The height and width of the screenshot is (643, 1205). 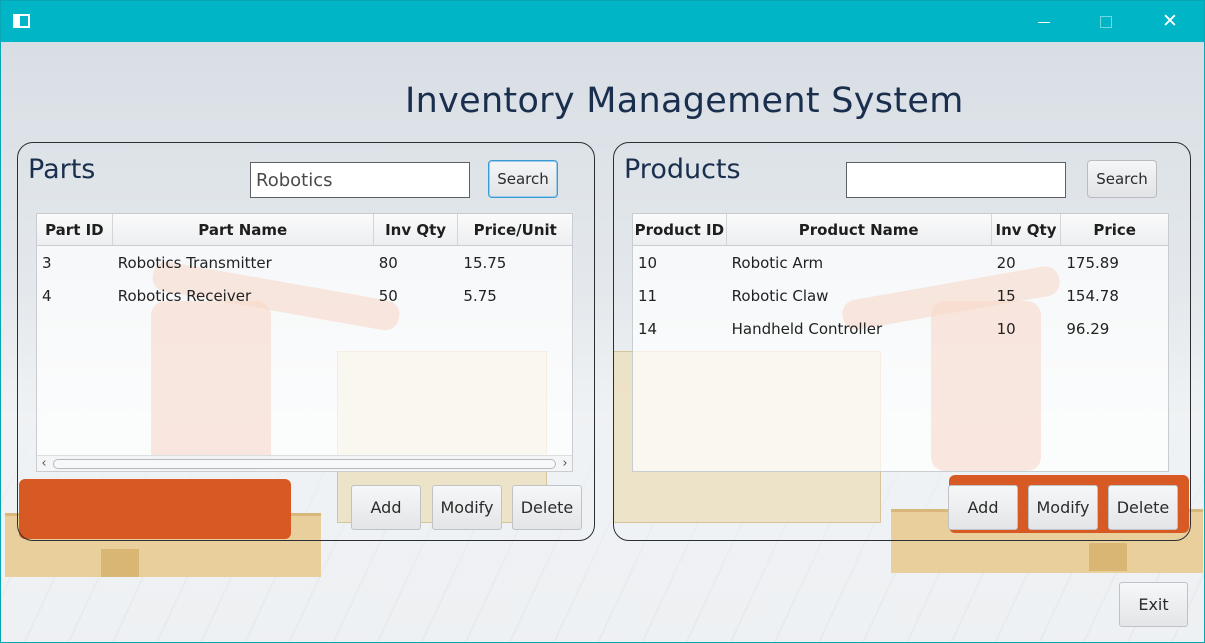 What do you see at coordinates (243, 229) in the screenshot?
I see `column-header: Part Name` at bounding box center [243, 229].